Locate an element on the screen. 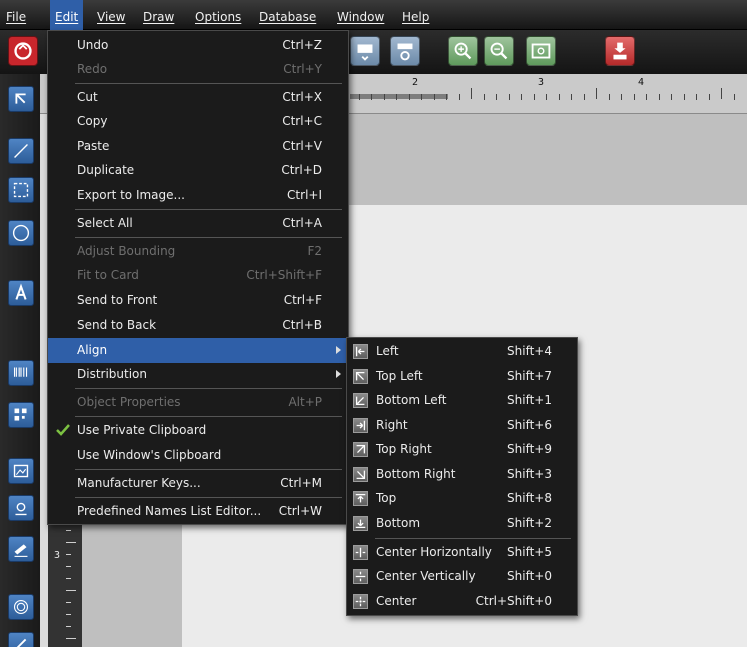 Image resolution: width=747 pixels, height=647 pixels. align-center: Center Ctrl+Shift+0 is located at coordinates (462, 601).